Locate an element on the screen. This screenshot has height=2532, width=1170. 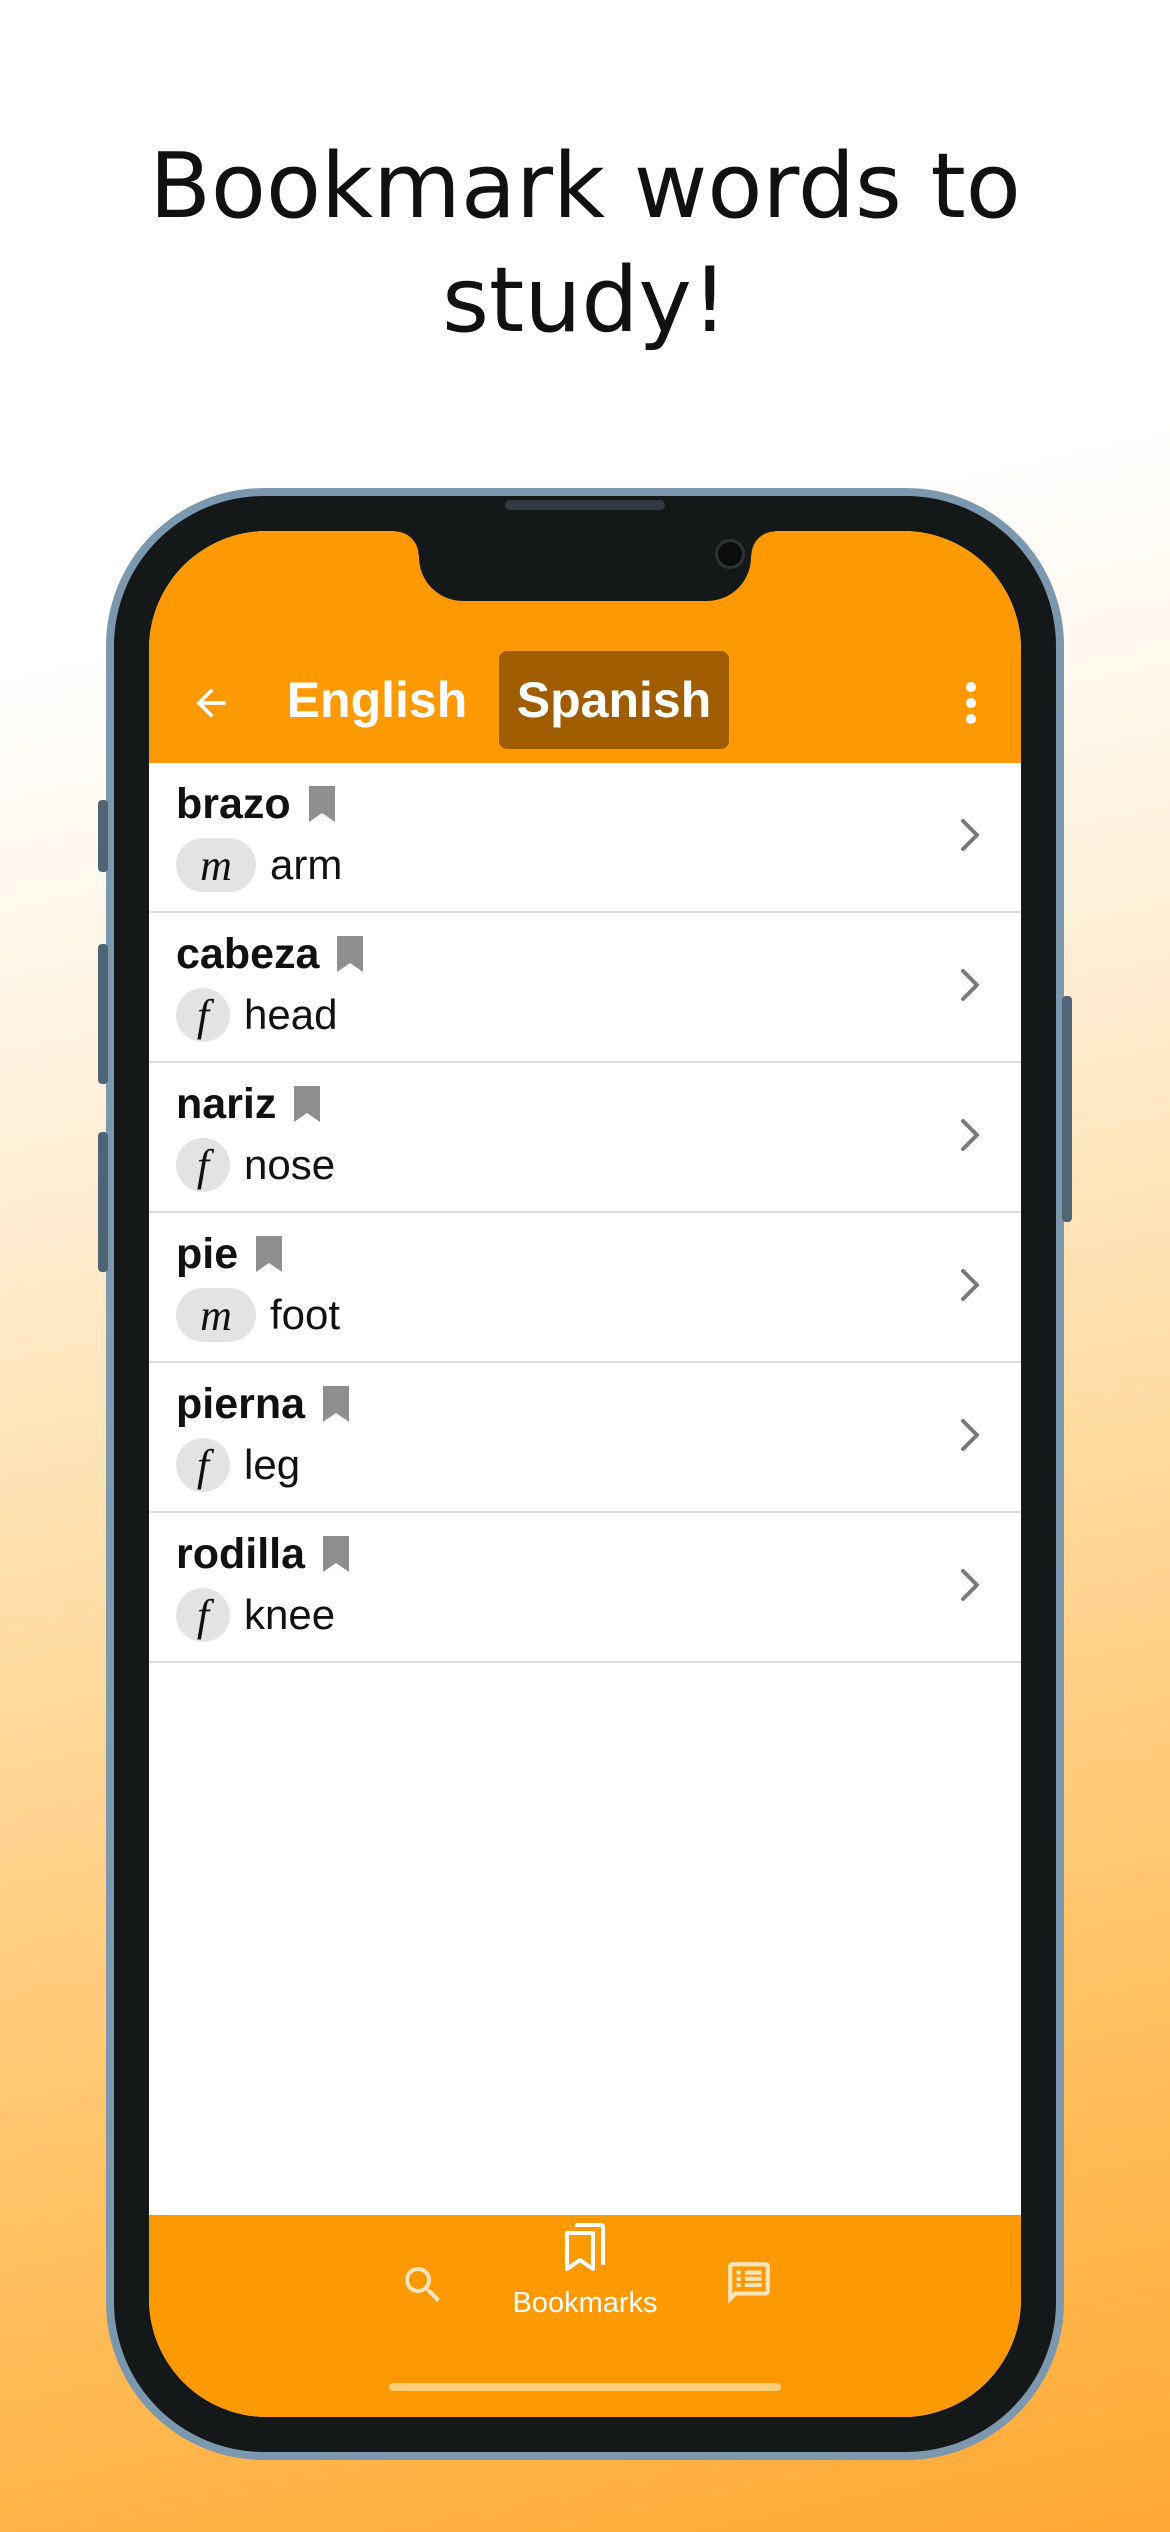
word-line: nariz is located at coordinates (249, 1104).